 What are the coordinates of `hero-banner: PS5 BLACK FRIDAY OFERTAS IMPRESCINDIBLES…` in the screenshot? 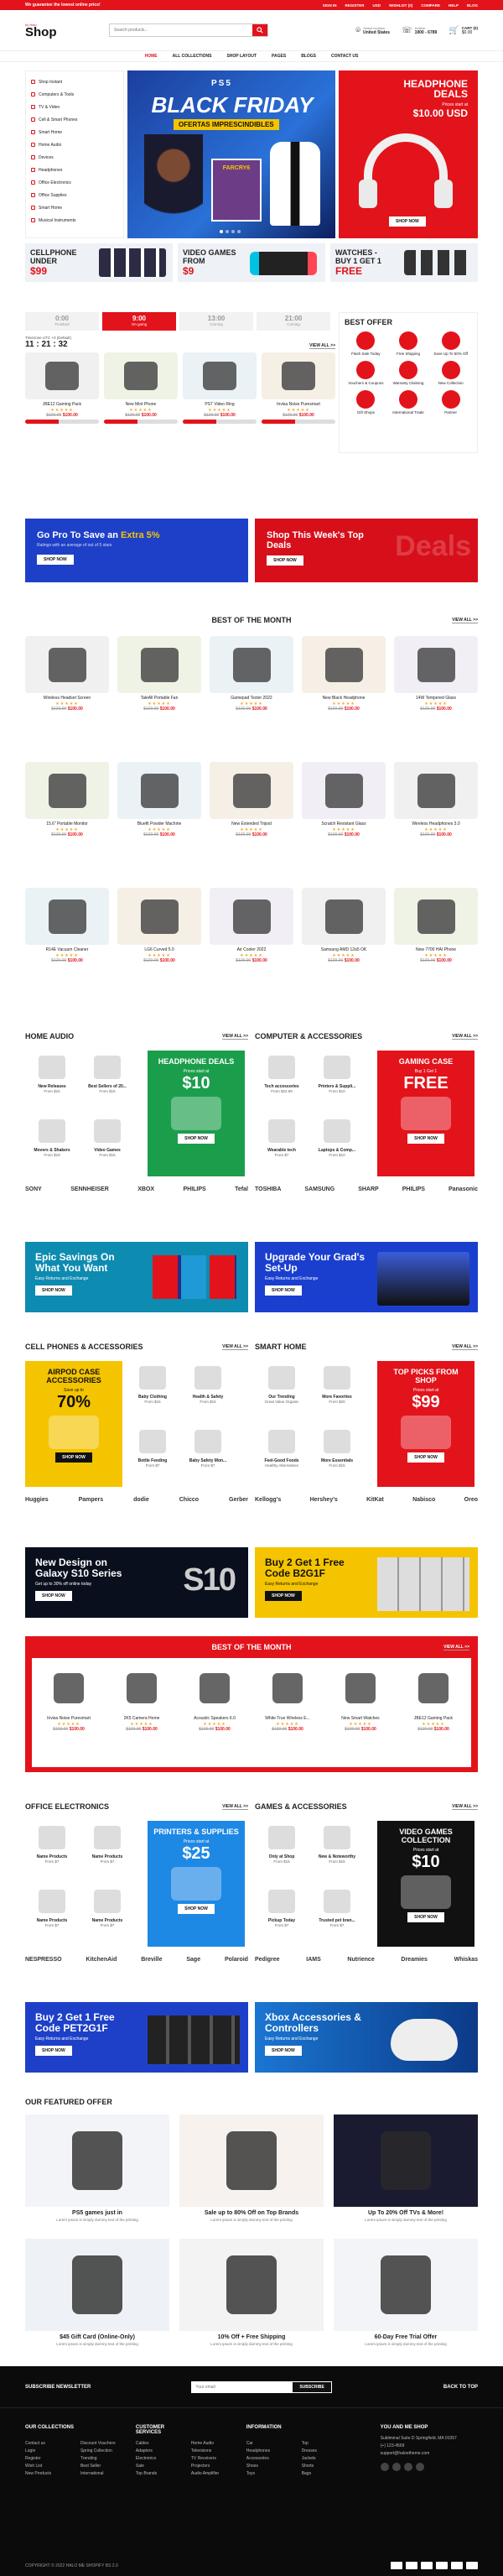 It's located at (231, 154).